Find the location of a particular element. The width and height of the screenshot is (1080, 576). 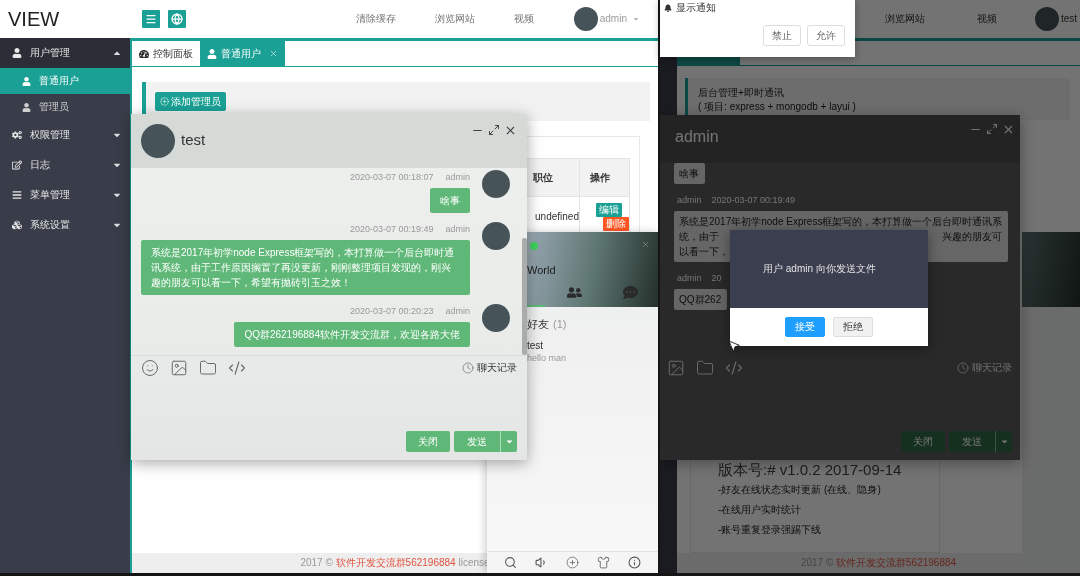

group-icon is located at coordinates (574, 292).